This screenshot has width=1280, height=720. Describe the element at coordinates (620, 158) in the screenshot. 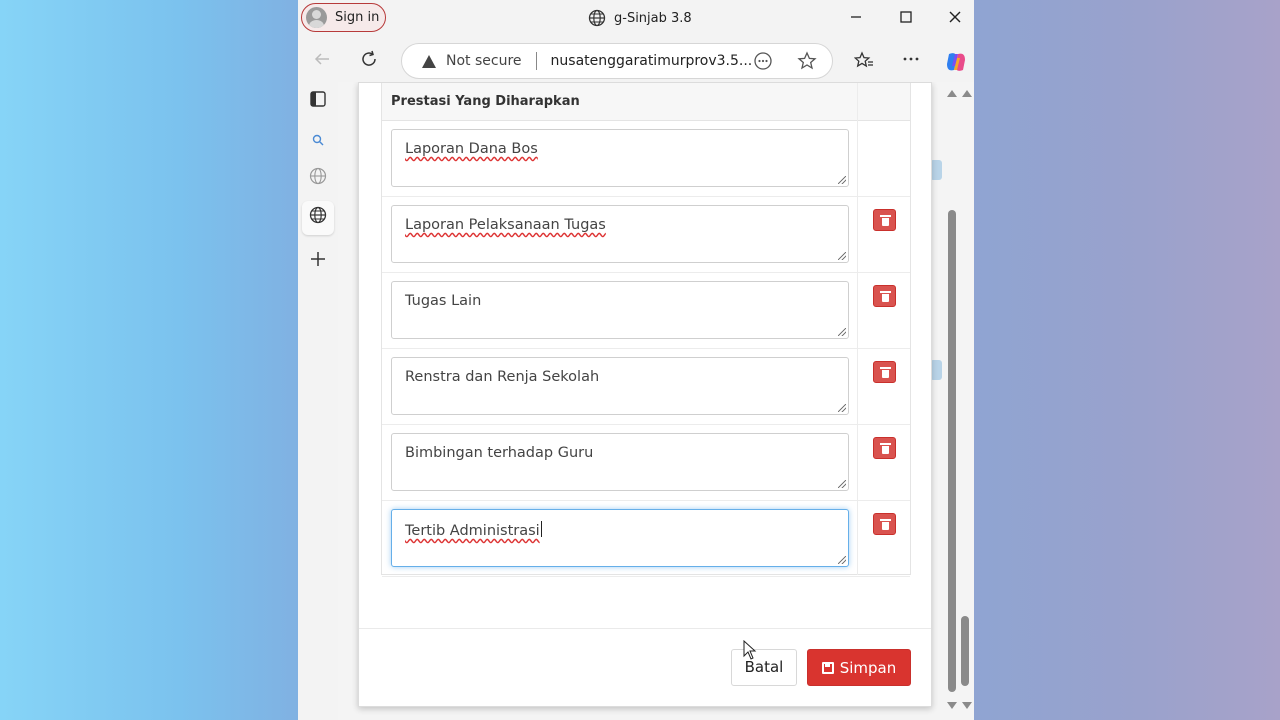

I see `prestasi-textarea: Laporan Dana Bos` at that location.